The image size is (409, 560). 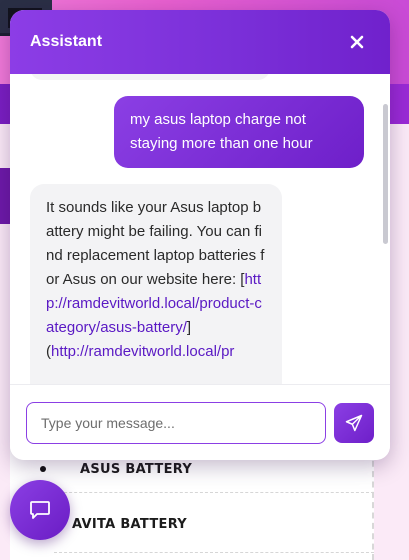 I want to click on category-item-avita-battery: AVITA BATTERY, so click(x=129, y=524).